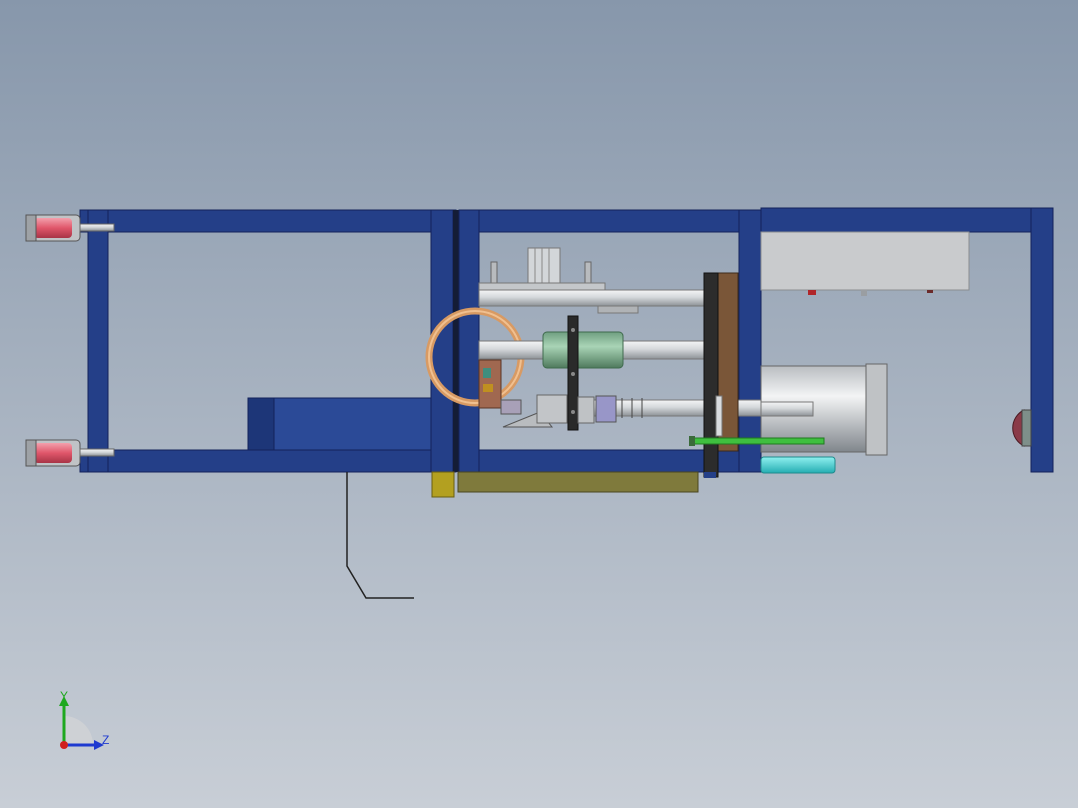 Image resolution: width=1078 pixels, height=808 pixels. Describe the element at coordinates (542, 269) in the screenshot. I see `top-cylinder` at that location.